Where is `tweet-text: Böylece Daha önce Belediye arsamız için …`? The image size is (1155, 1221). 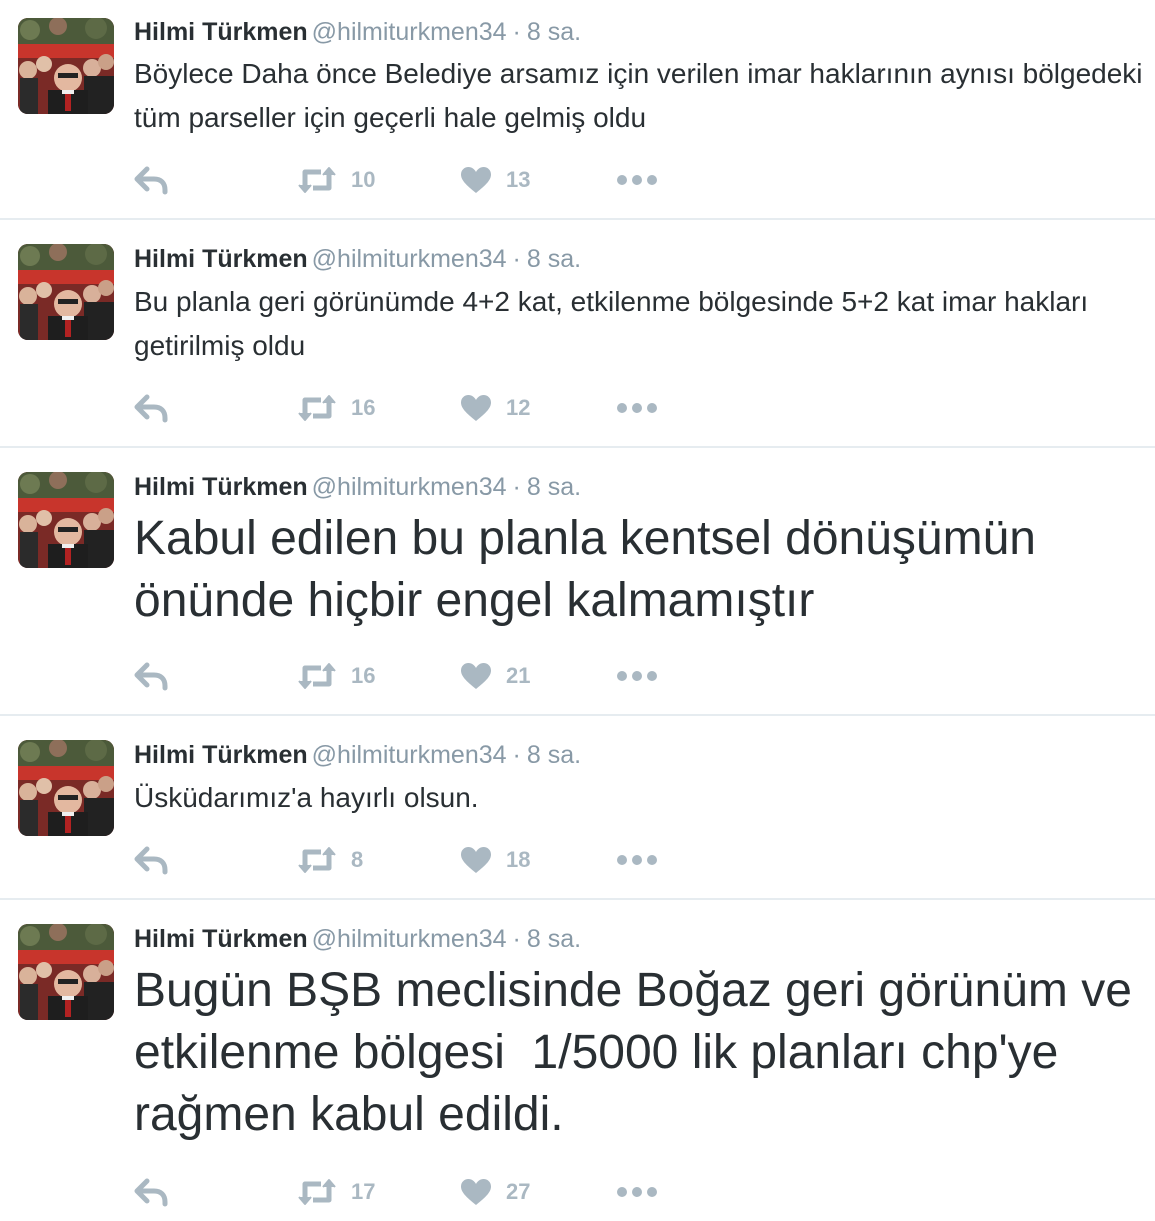 tweet-text: Böylece Daha önce Belediye arsamız için … is located at coordinates (638, 95).